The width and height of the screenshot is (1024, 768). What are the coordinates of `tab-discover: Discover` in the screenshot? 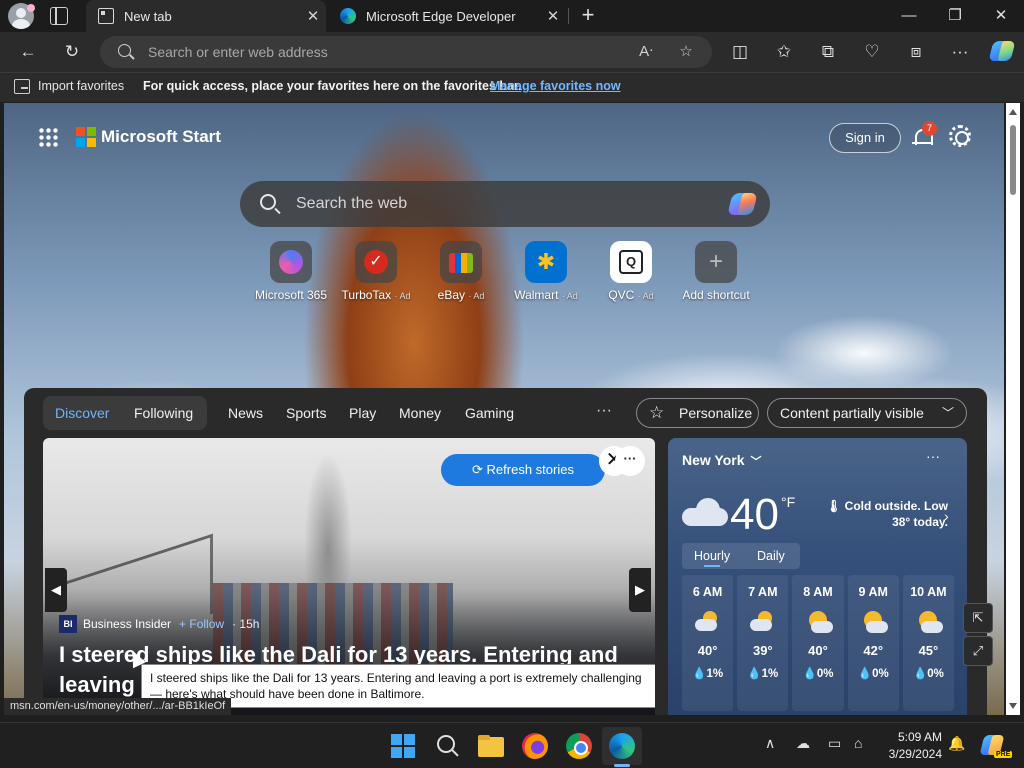 It's located at (82, 413).